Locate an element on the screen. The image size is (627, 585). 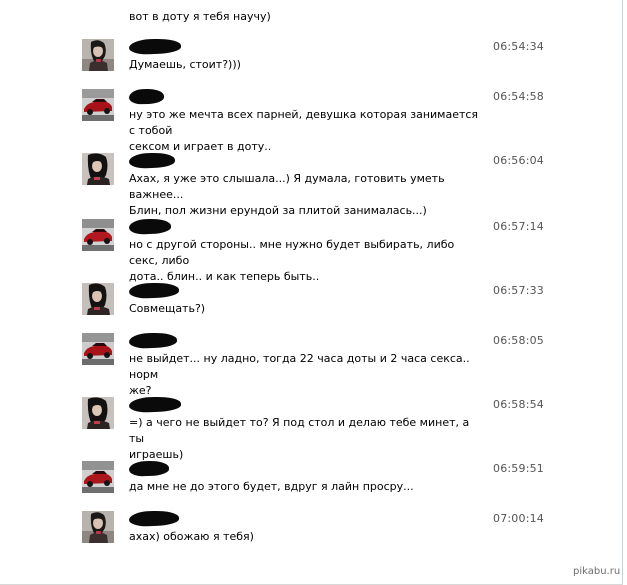
message-timestamp: 06:54:34 is located at coordinates (519, 46).